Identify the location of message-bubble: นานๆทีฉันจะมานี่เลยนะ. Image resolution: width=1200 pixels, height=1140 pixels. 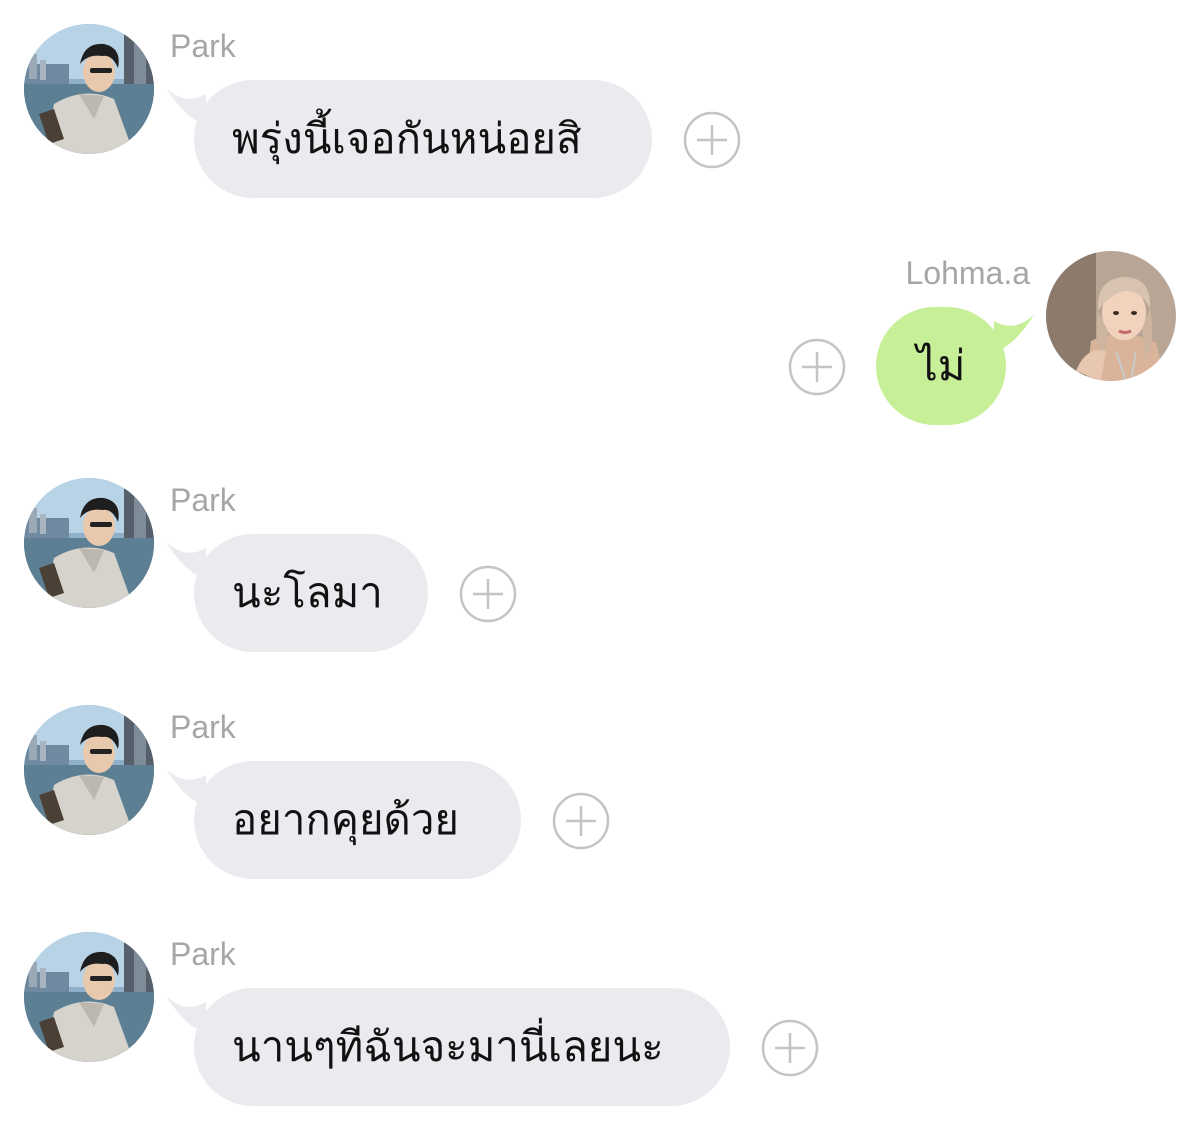
(462, 1047).